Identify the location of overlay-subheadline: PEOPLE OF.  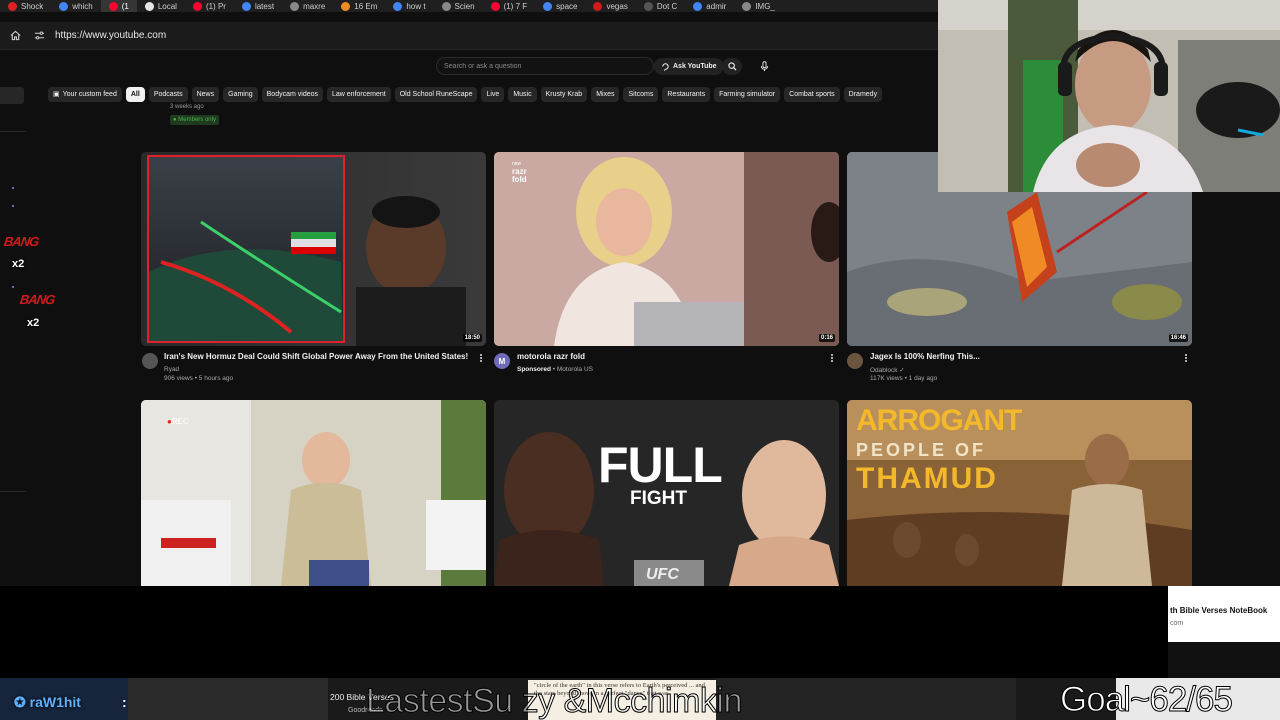
(921, 450).